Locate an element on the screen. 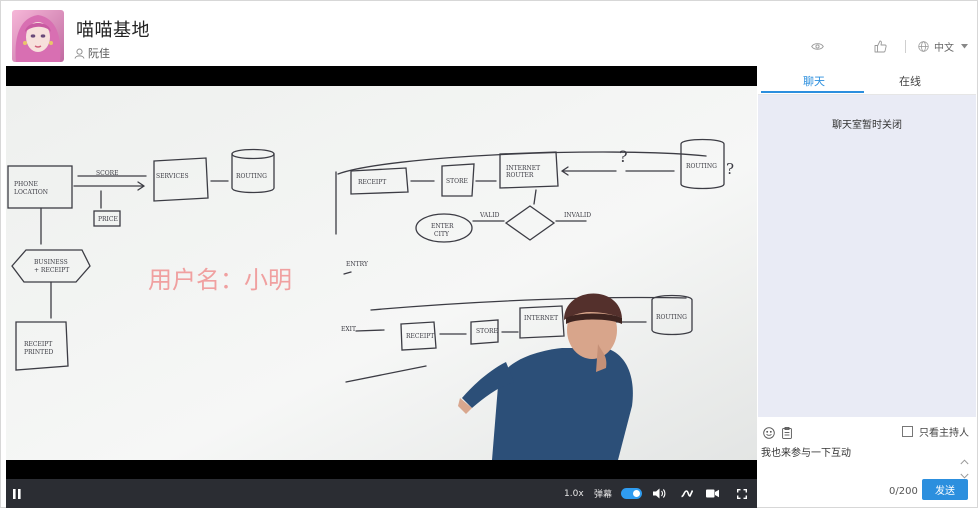 The width and height of the screenshot is (978, 508). host-only-checkbox is located at coordinates (907, 431).